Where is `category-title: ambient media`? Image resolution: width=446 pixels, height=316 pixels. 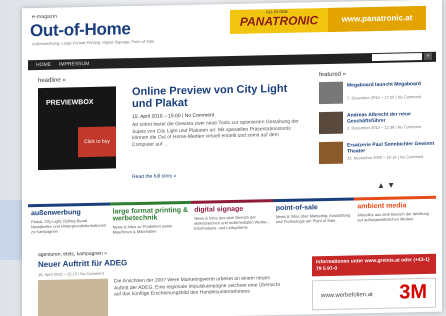 category-title: ambient media is located at coordinates (395, 206).